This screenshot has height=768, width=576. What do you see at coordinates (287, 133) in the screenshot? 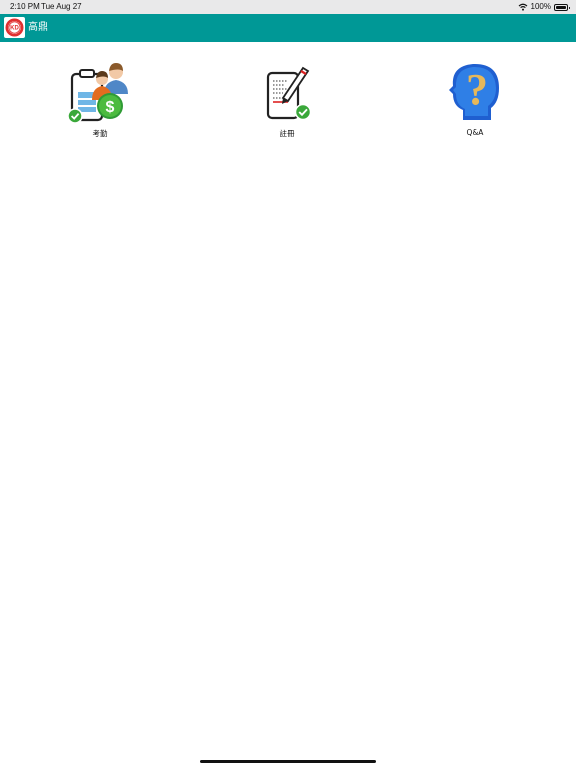
I see `menu-label-register: 註冊` at bounding box center [287, 133].